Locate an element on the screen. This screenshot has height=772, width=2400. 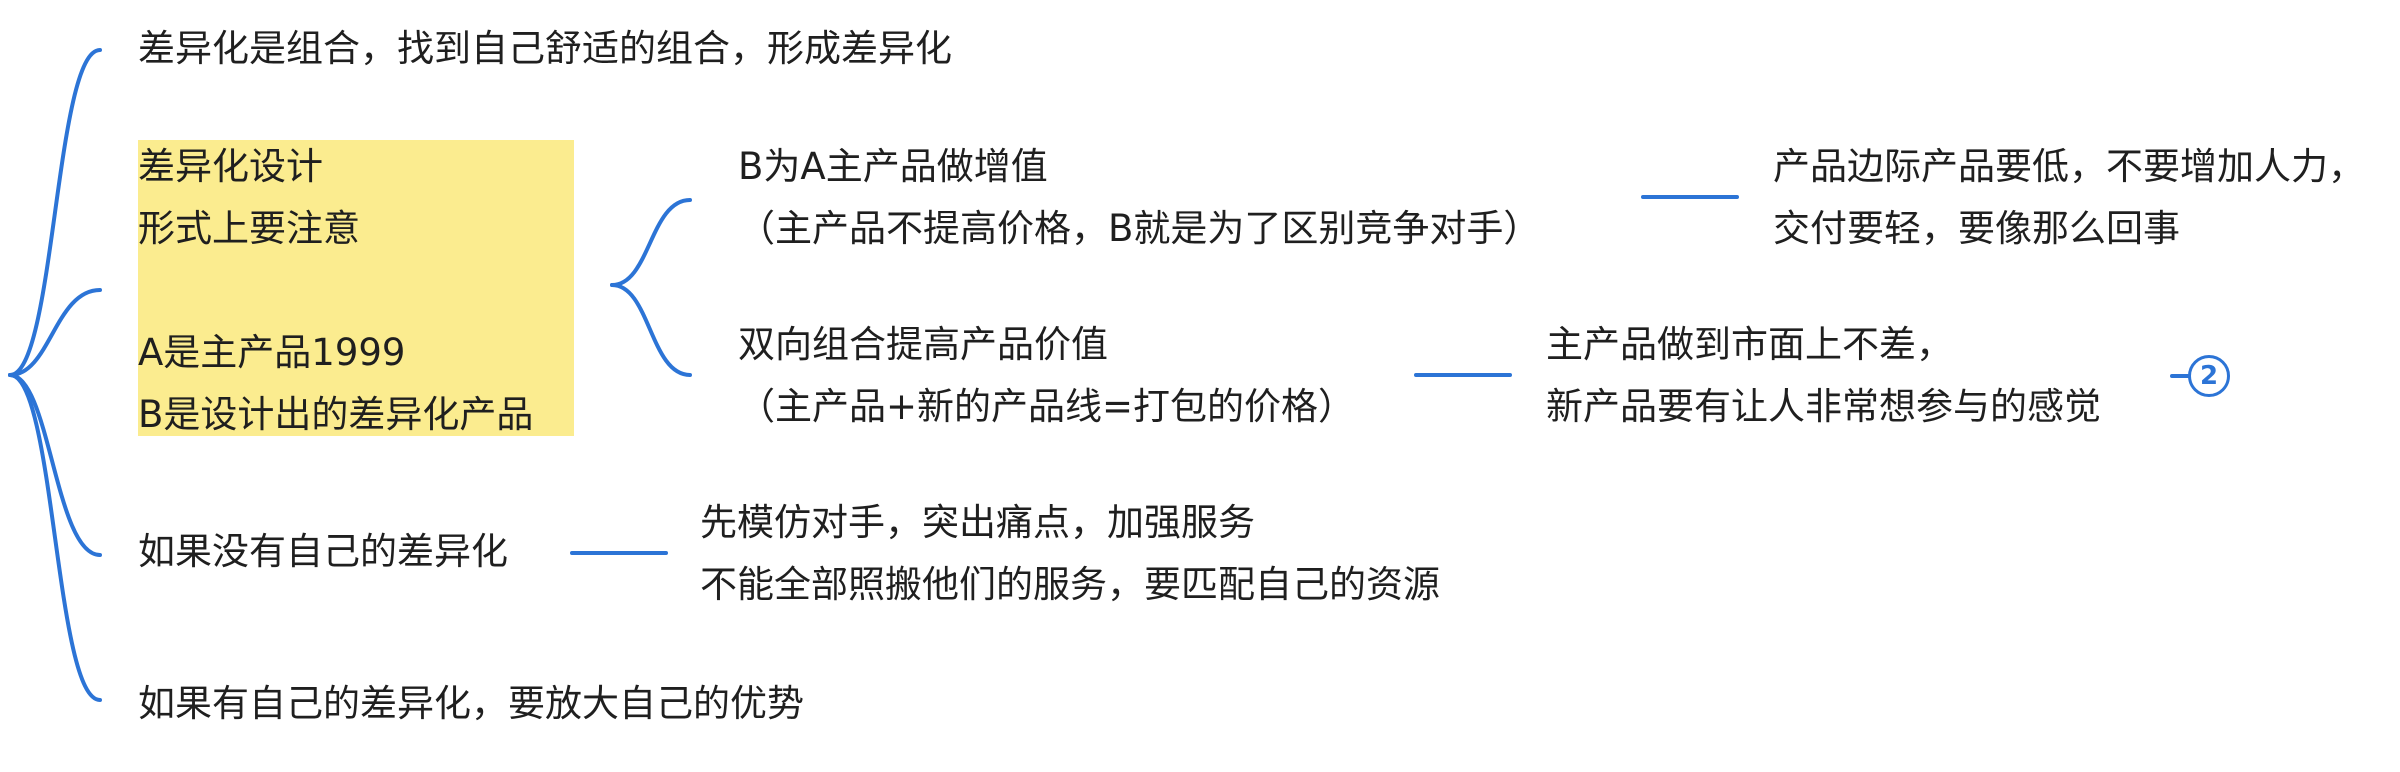
node-design-spacer is located at coordinates (335, 291).